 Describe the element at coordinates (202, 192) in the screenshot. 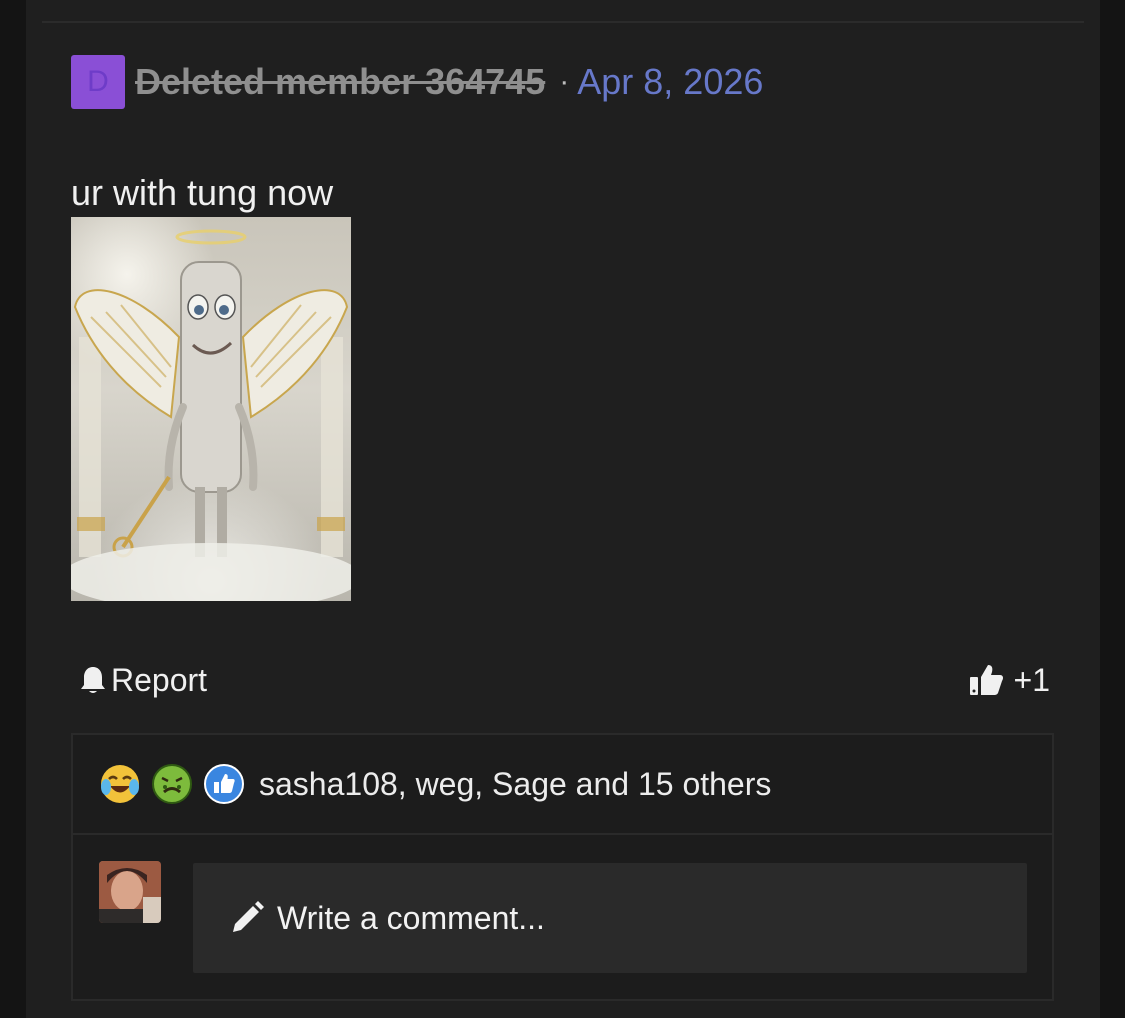

I see `post-body-text: ur with tung now` at that location.